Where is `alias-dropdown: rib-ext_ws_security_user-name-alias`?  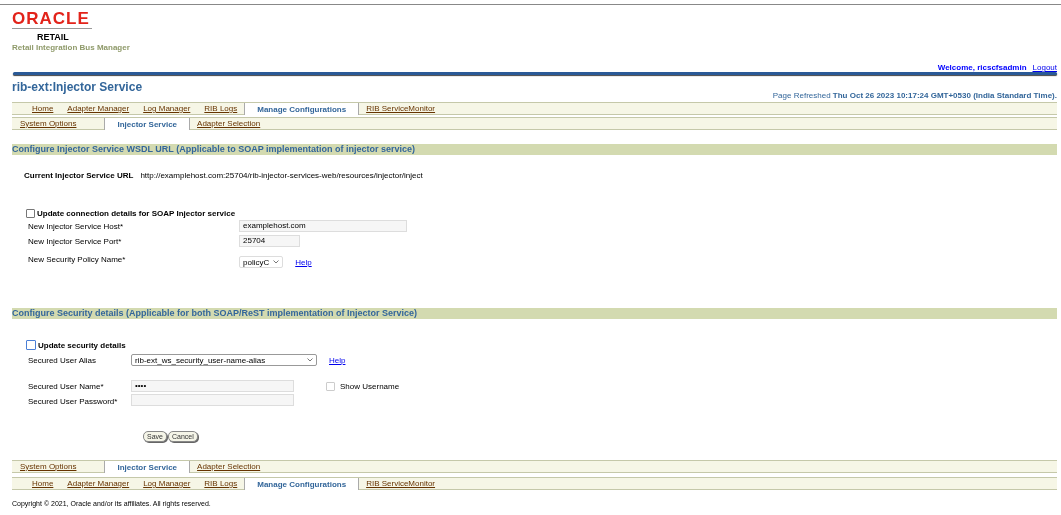
alias-dropdown: rib-ext_ws_security_user-name-alias is located at coordinates (224, 360).